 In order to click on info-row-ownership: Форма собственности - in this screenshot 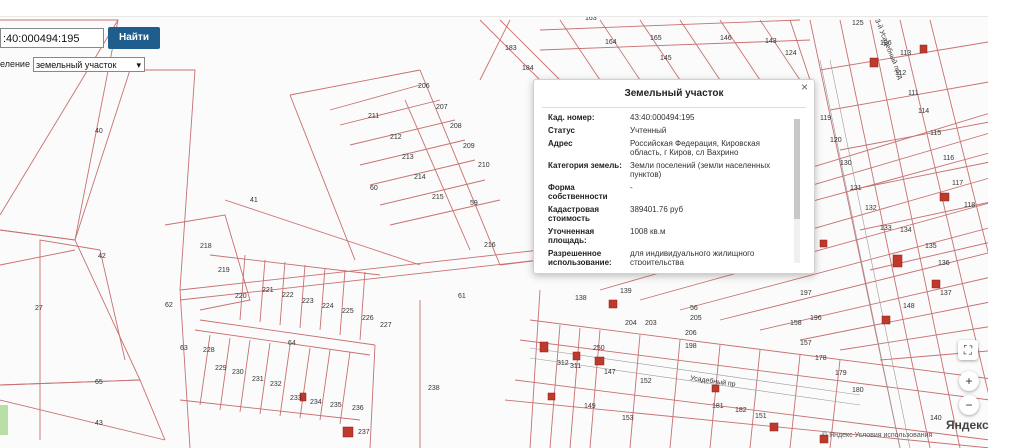, I will do `click(673, 192)`.